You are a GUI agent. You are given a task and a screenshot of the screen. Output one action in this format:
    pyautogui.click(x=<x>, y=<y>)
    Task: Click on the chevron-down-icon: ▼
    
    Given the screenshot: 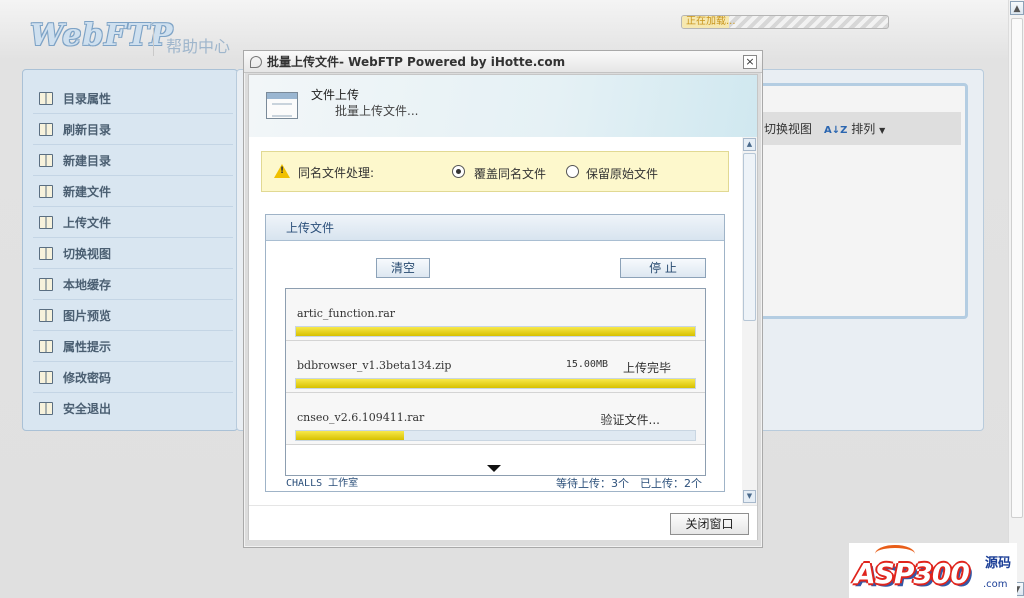 What is the action you would take?
    pyautogui.click(x=882, y=130)
    